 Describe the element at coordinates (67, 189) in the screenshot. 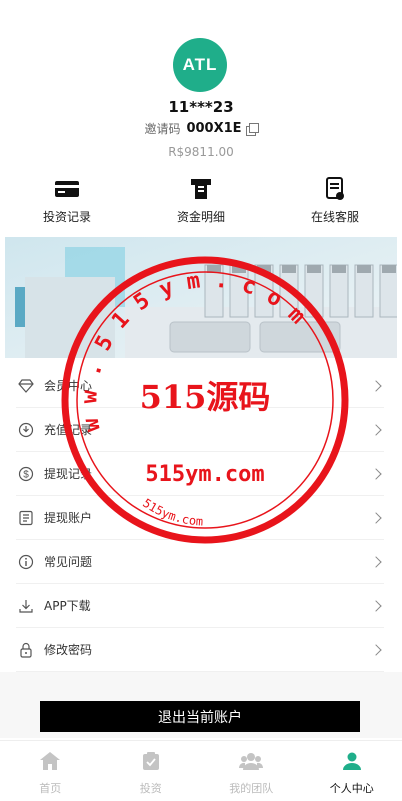

I see `card-icon` at that location.